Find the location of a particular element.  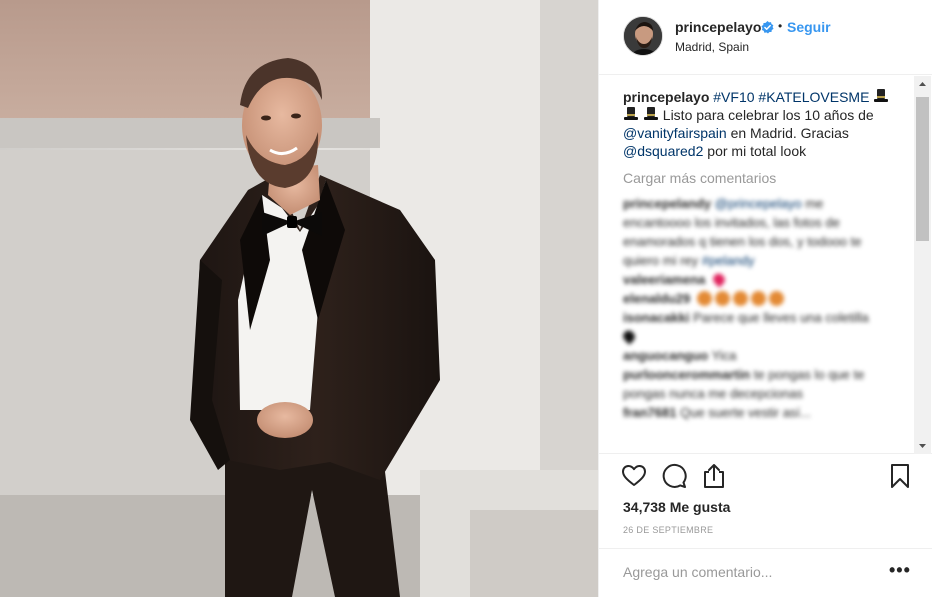

caption-text: Listo para celebrar los 10 años de is located at coordinates (768, 115).